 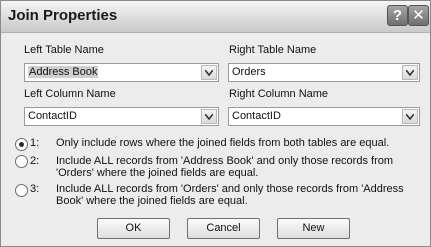 I want to click on right-column-select: ContactID, so click(x=324, y=116).